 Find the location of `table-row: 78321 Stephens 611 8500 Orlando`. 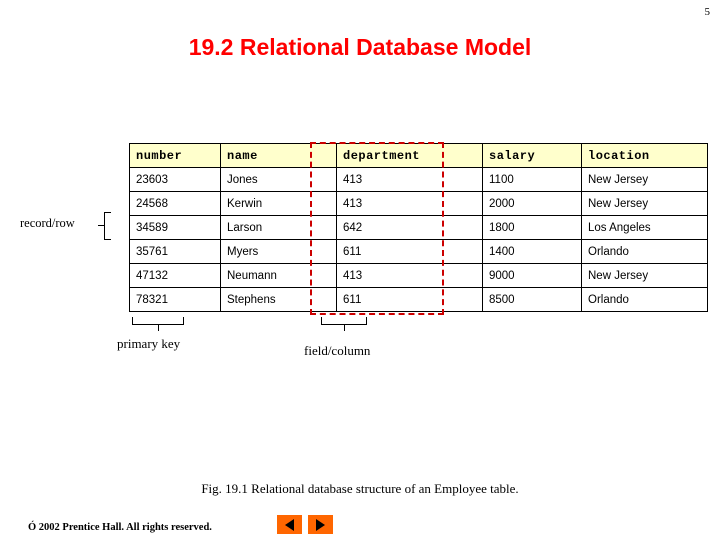

table-row: 78321 Stephens 611 8500 Orlando is located at coordinates (418, 299).